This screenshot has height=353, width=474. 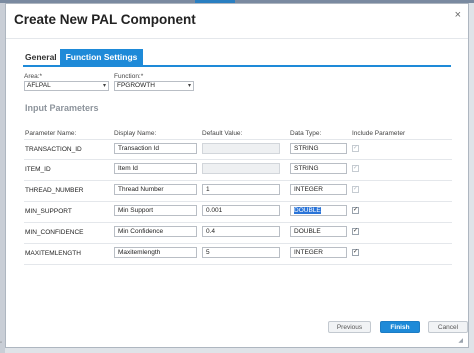 I want to click on dialog-title: Create New PAL Component, so click(x=105, y=19).